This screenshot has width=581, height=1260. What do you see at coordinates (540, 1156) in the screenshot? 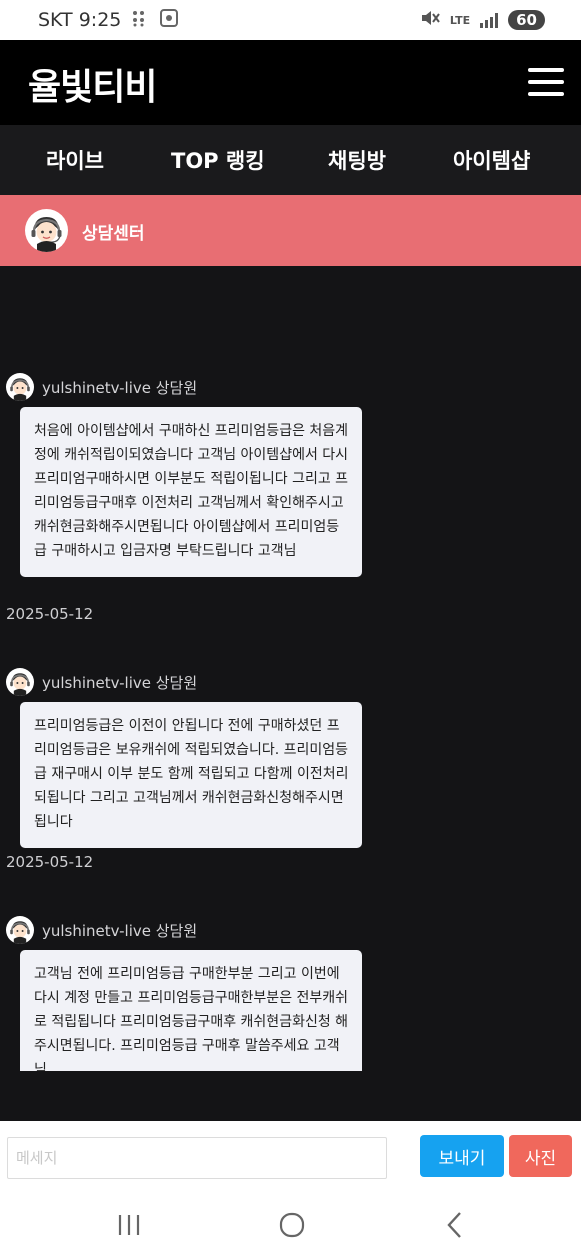
I see `photo-button: 사진` at bounding box center [540, 1156].